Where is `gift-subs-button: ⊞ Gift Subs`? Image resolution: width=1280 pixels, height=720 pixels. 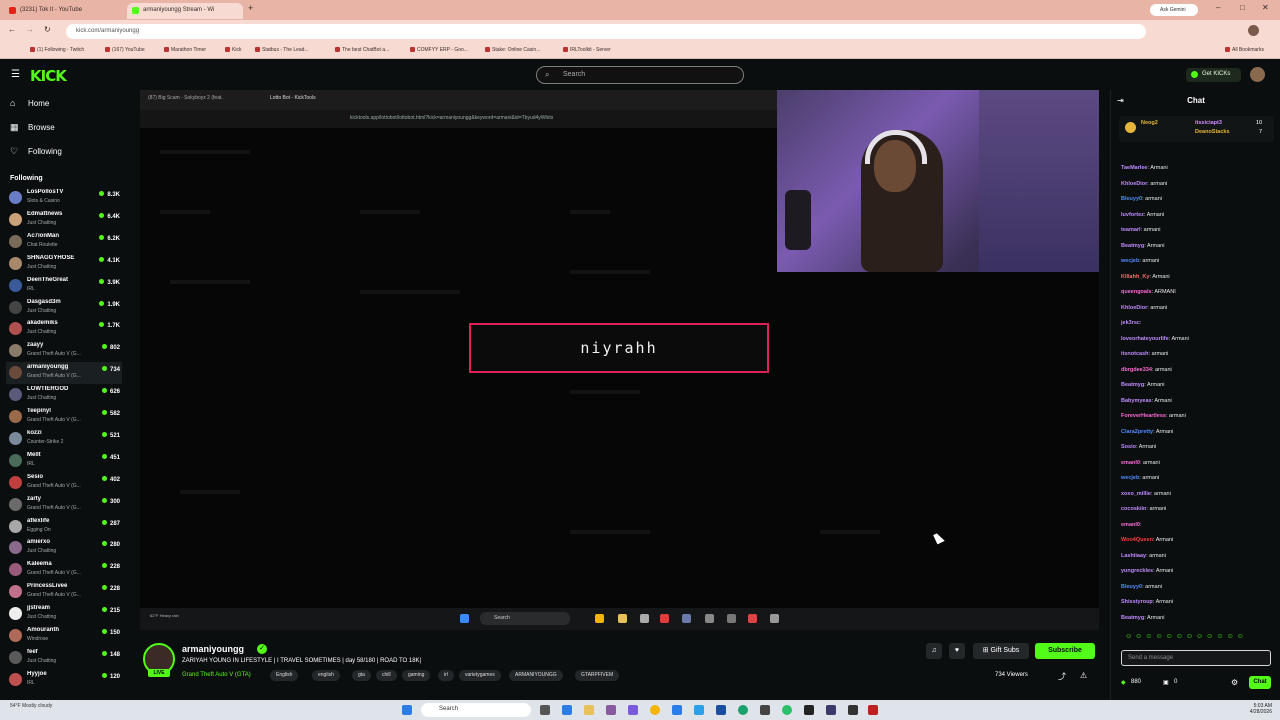 gift-subs-button: ⊞ Gift Subs is located at coordinates (1001, 651).